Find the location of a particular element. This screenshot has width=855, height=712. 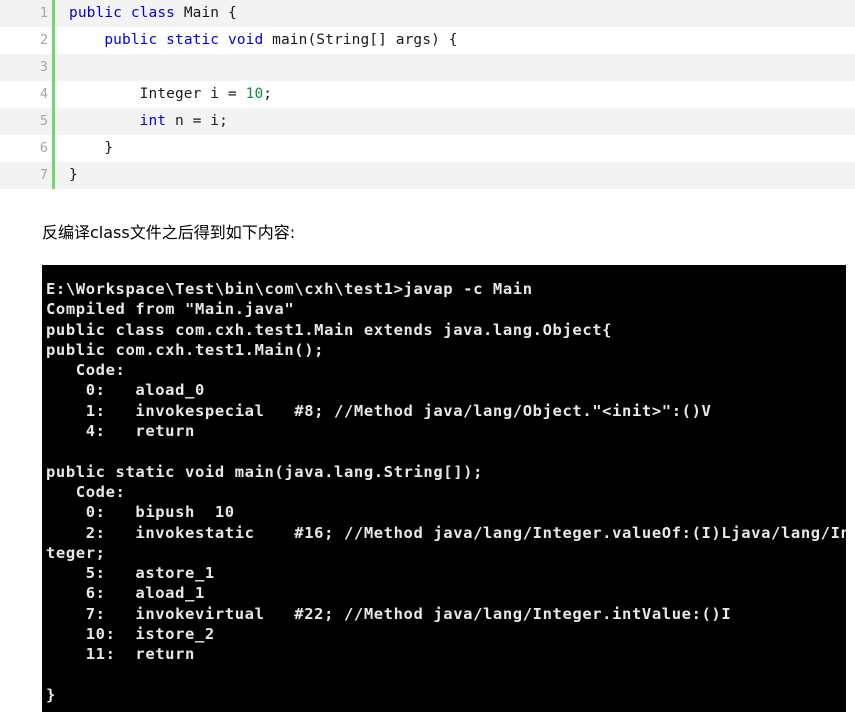

code-line-row: 3 is located at coordinates (427, 67).